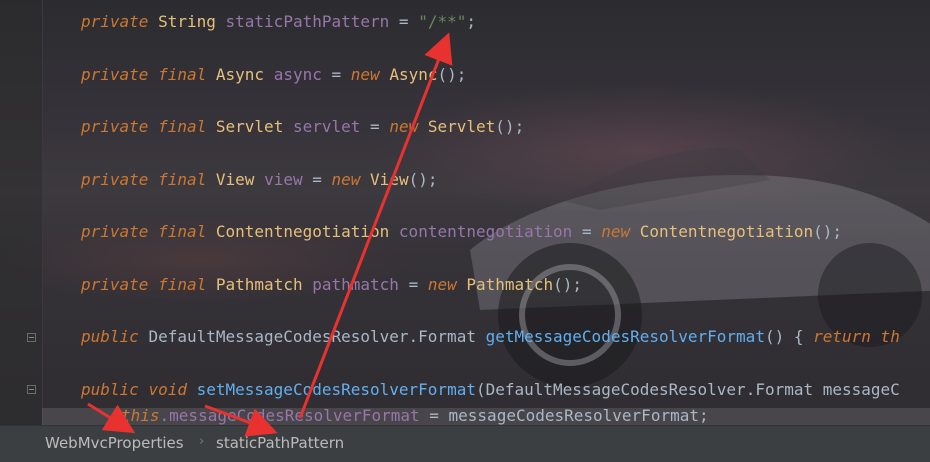 Image resolution: width=930 pixels, height=462 pixels. Describe the element at coordinates (235, 179) in the screenshot. I see `type-name: View` at that location.